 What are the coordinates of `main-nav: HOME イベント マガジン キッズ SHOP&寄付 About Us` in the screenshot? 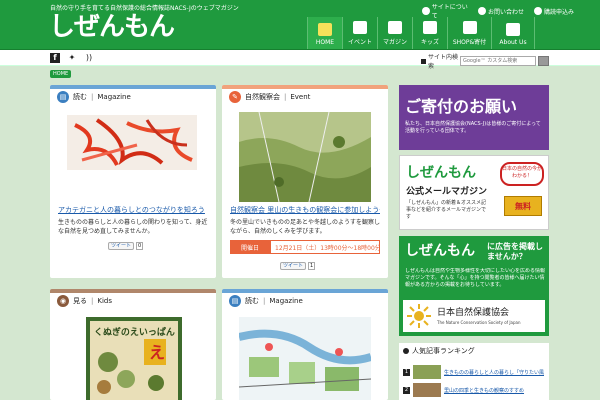 It's located at (421, 33).